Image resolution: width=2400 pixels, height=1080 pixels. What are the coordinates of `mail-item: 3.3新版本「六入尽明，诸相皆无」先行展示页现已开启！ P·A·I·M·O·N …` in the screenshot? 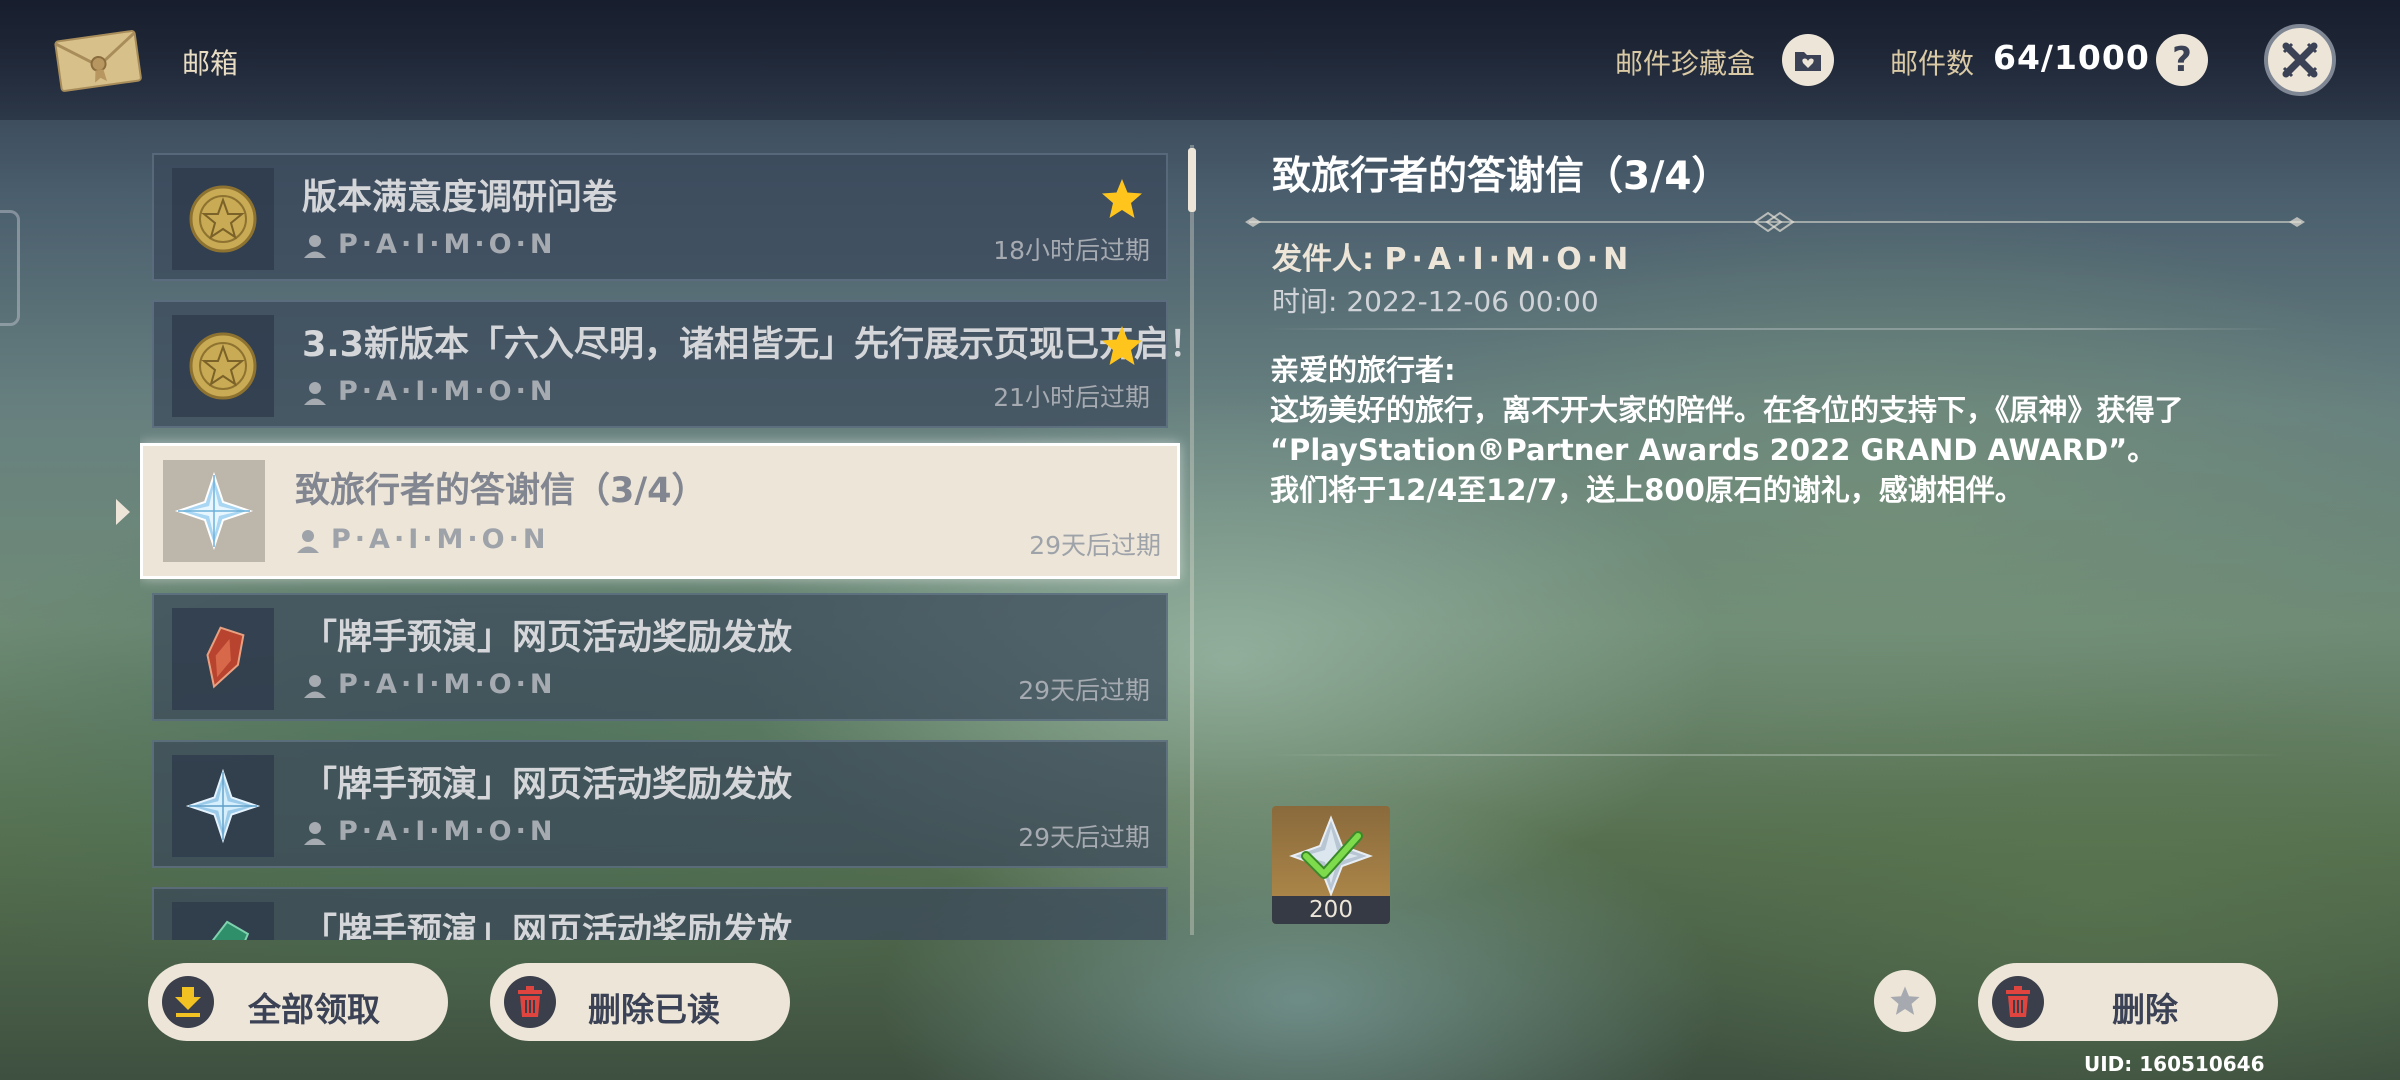 It's located at (671, 364).